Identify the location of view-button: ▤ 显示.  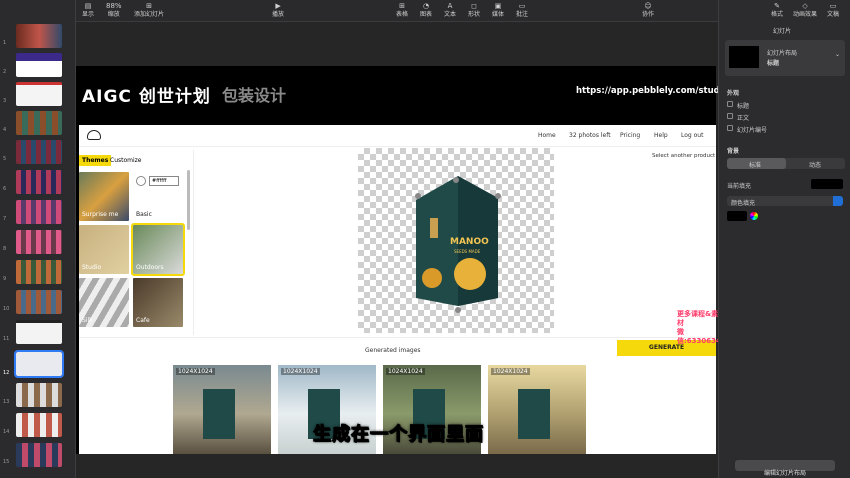
(88, 10).